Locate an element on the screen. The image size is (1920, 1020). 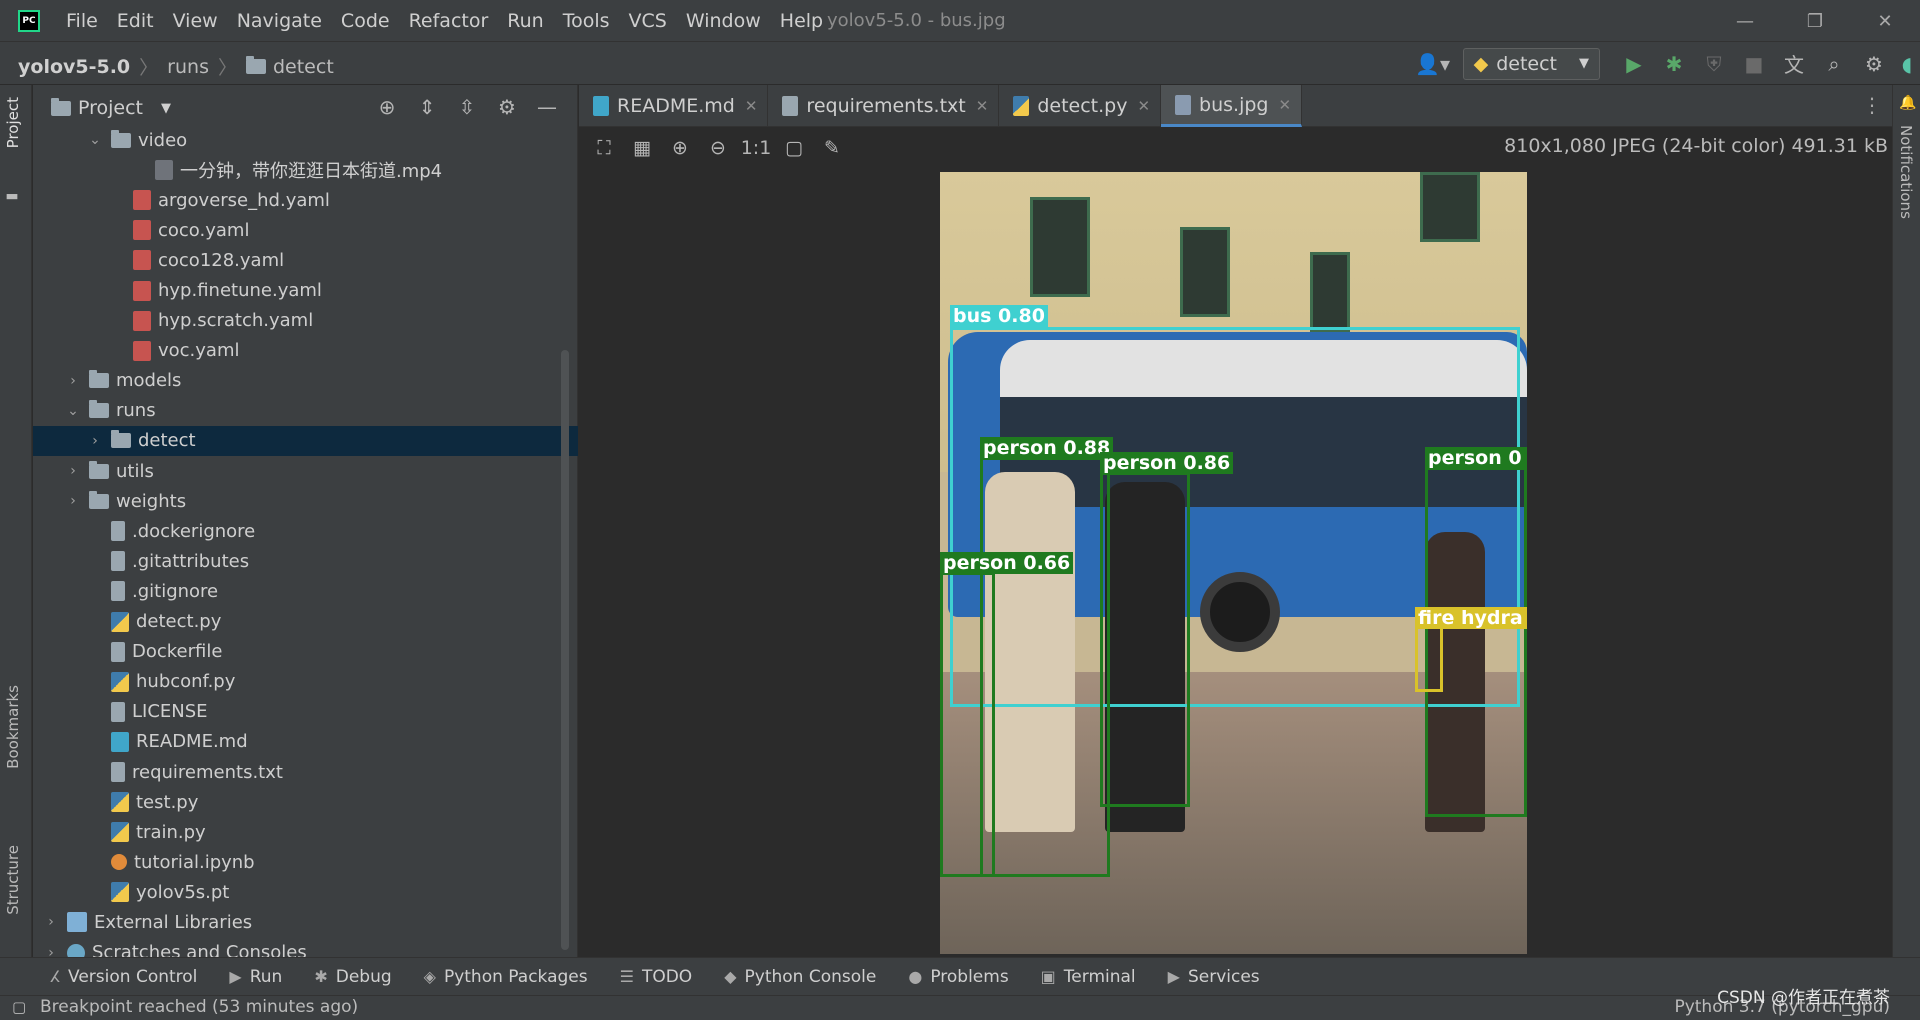
menu-navigate: Navigate is located at coordinates (279, 21).